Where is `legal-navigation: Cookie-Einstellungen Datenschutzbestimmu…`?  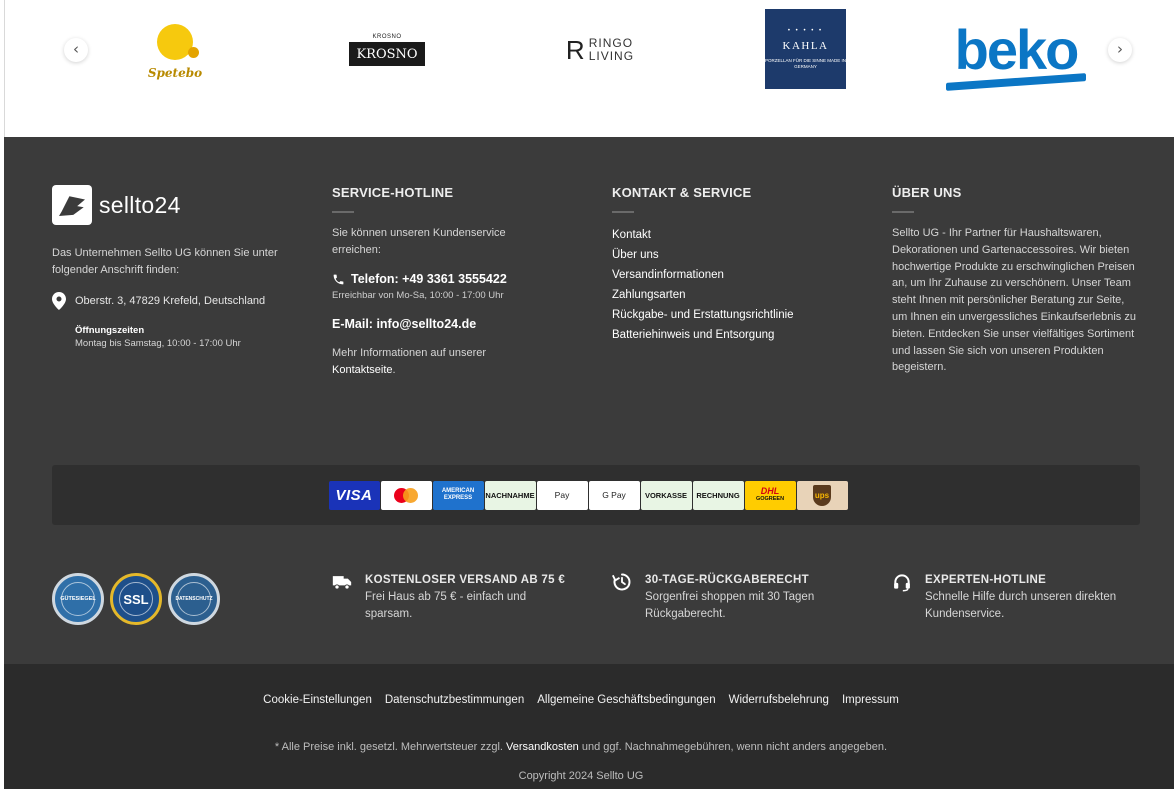
legal-navigation: Cookie-Einstellungen Datenschutzbestimmu… is located at coordinates (583, 700).